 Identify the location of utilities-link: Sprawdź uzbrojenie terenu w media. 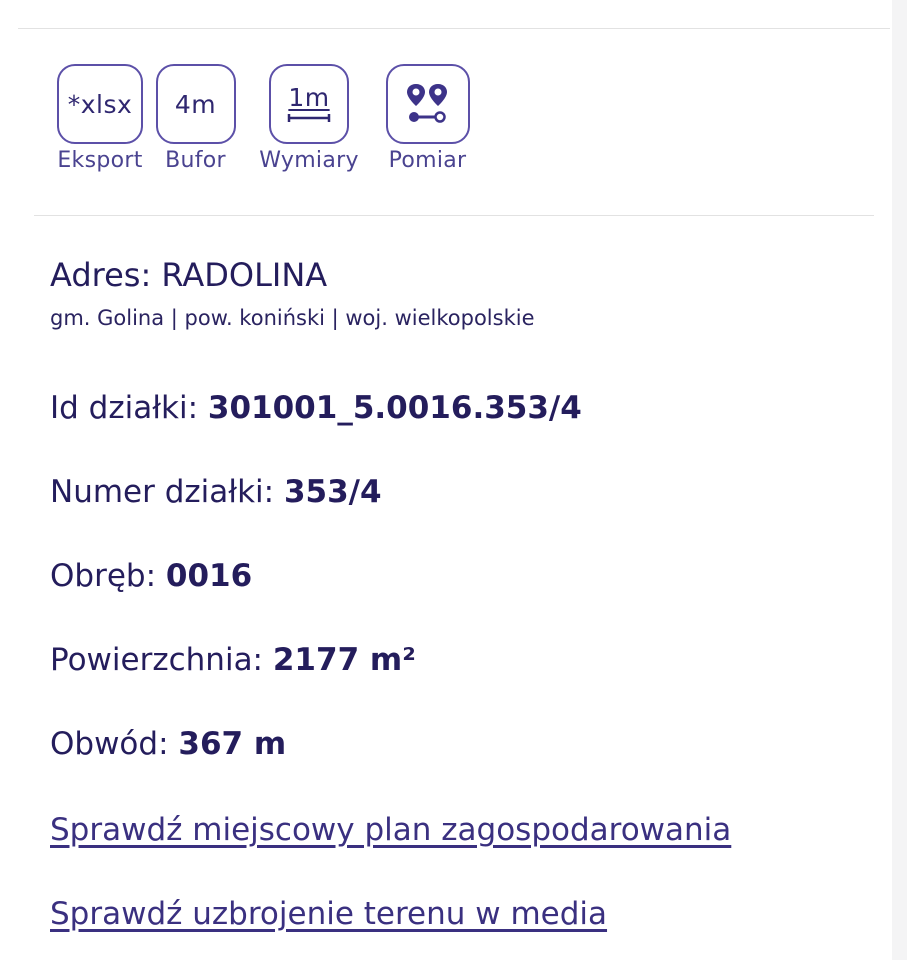
(328, 914).